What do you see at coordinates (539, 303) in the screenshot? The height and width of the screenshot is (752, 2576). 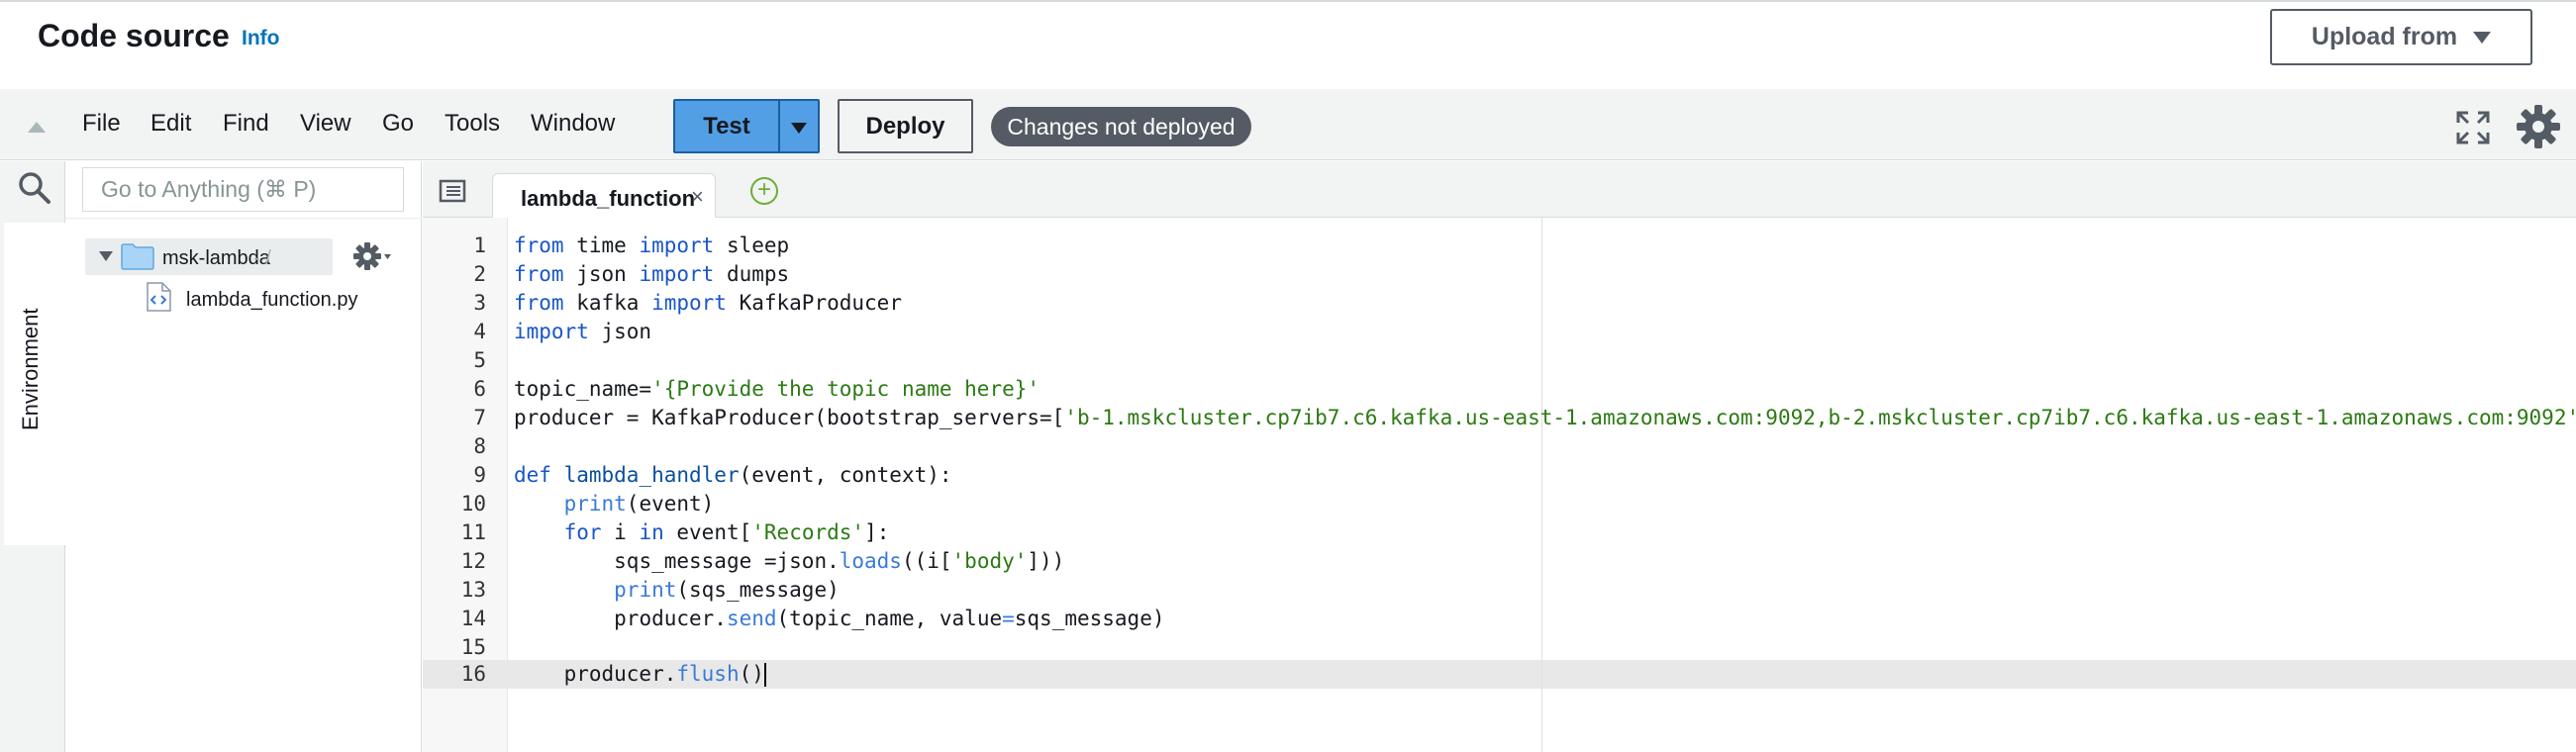 I see `code-token: from` at bounding box center [539, 303].